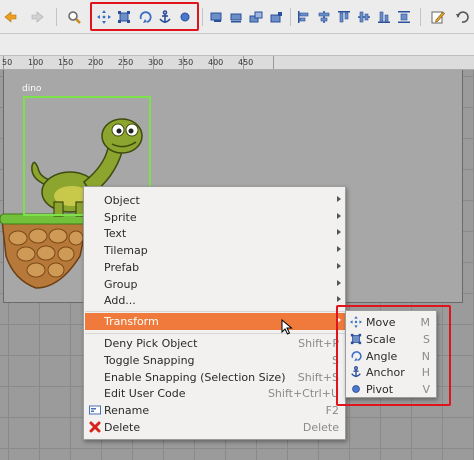 This screenshot has width=474, height=460. I want to click on mouse-cursor-icon, so click(287, 327).